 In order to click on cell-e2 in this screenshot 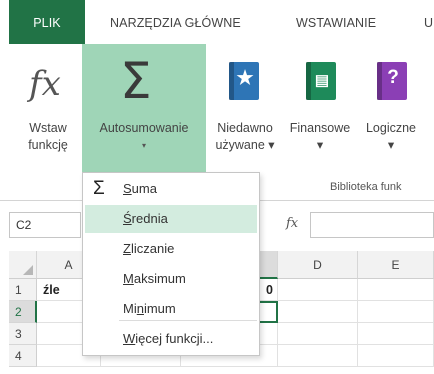, I will do `click(396, 312)`.